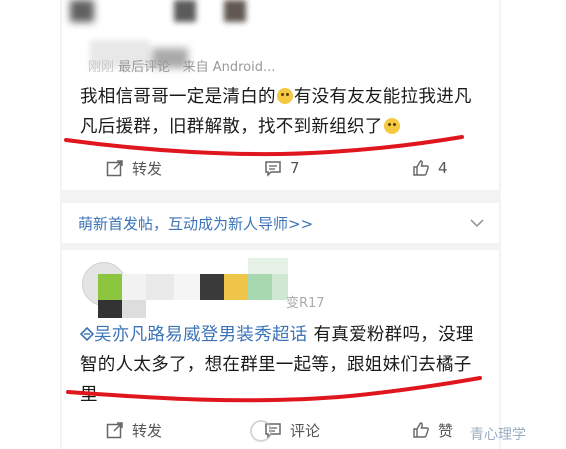 Image resolution: width=566 pixels, height=449 pixels. I want to click on like-count: 4, so click(443, 168).